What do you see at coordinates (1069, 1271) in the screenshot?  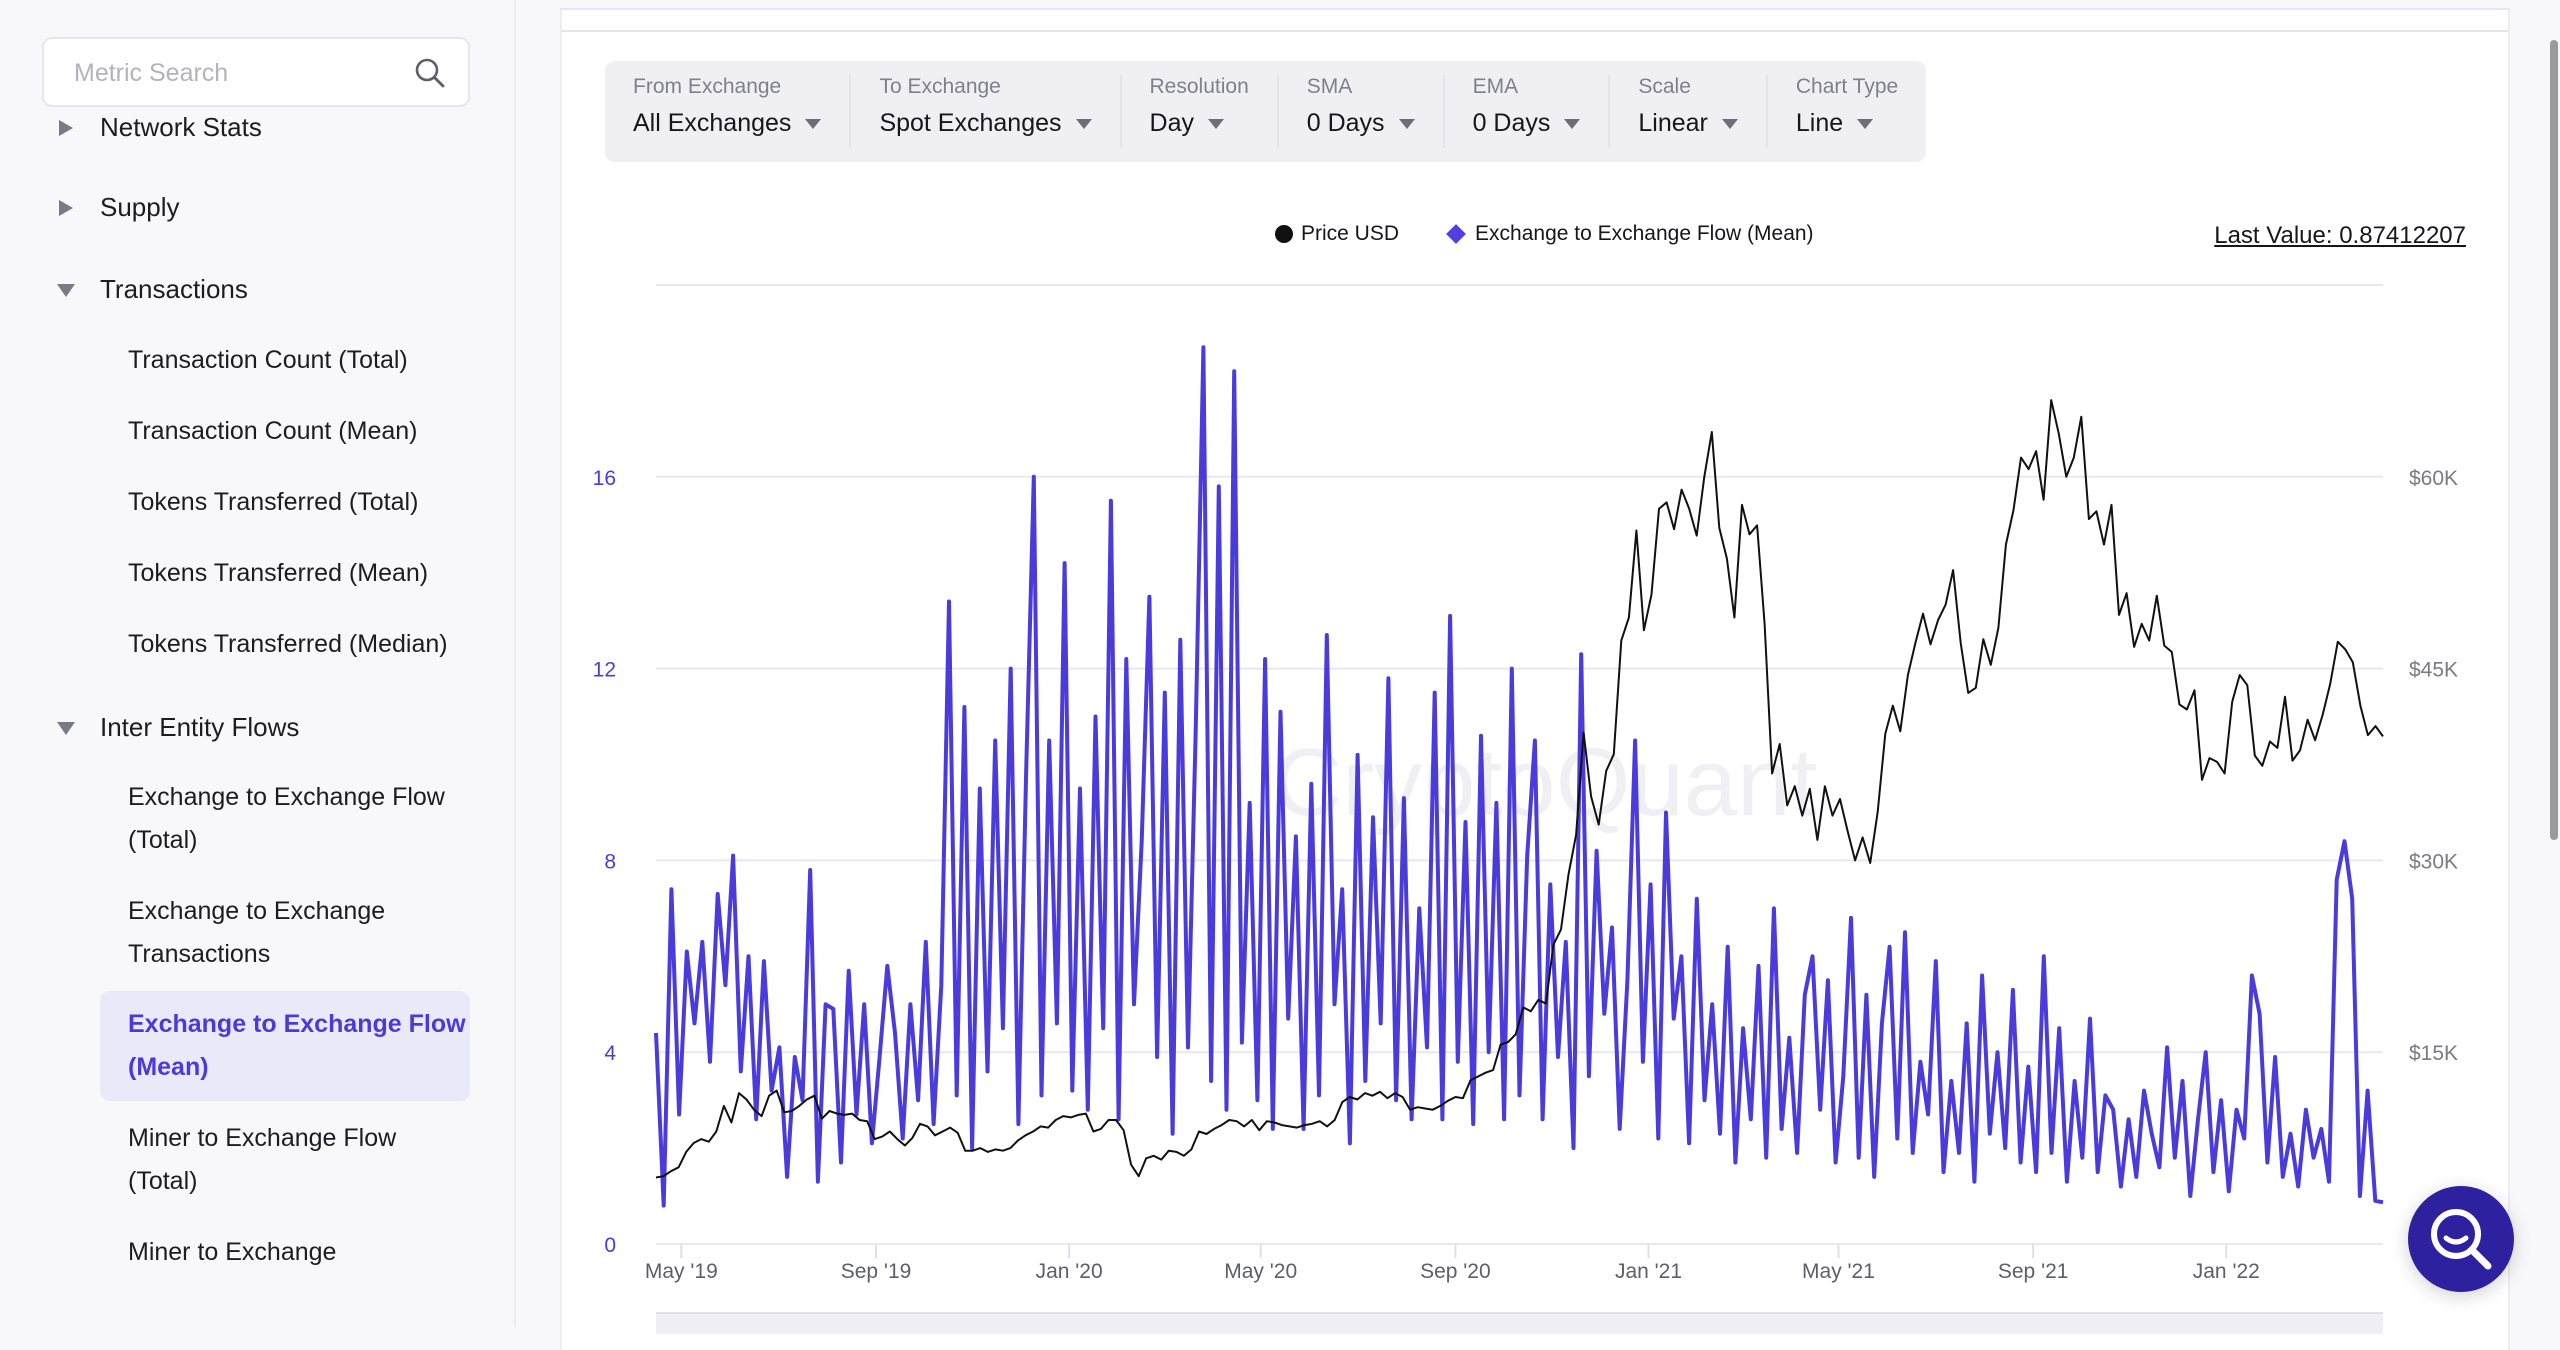 I see `x-tick-label: Jan '20` at bounding box center [1069, 1271].